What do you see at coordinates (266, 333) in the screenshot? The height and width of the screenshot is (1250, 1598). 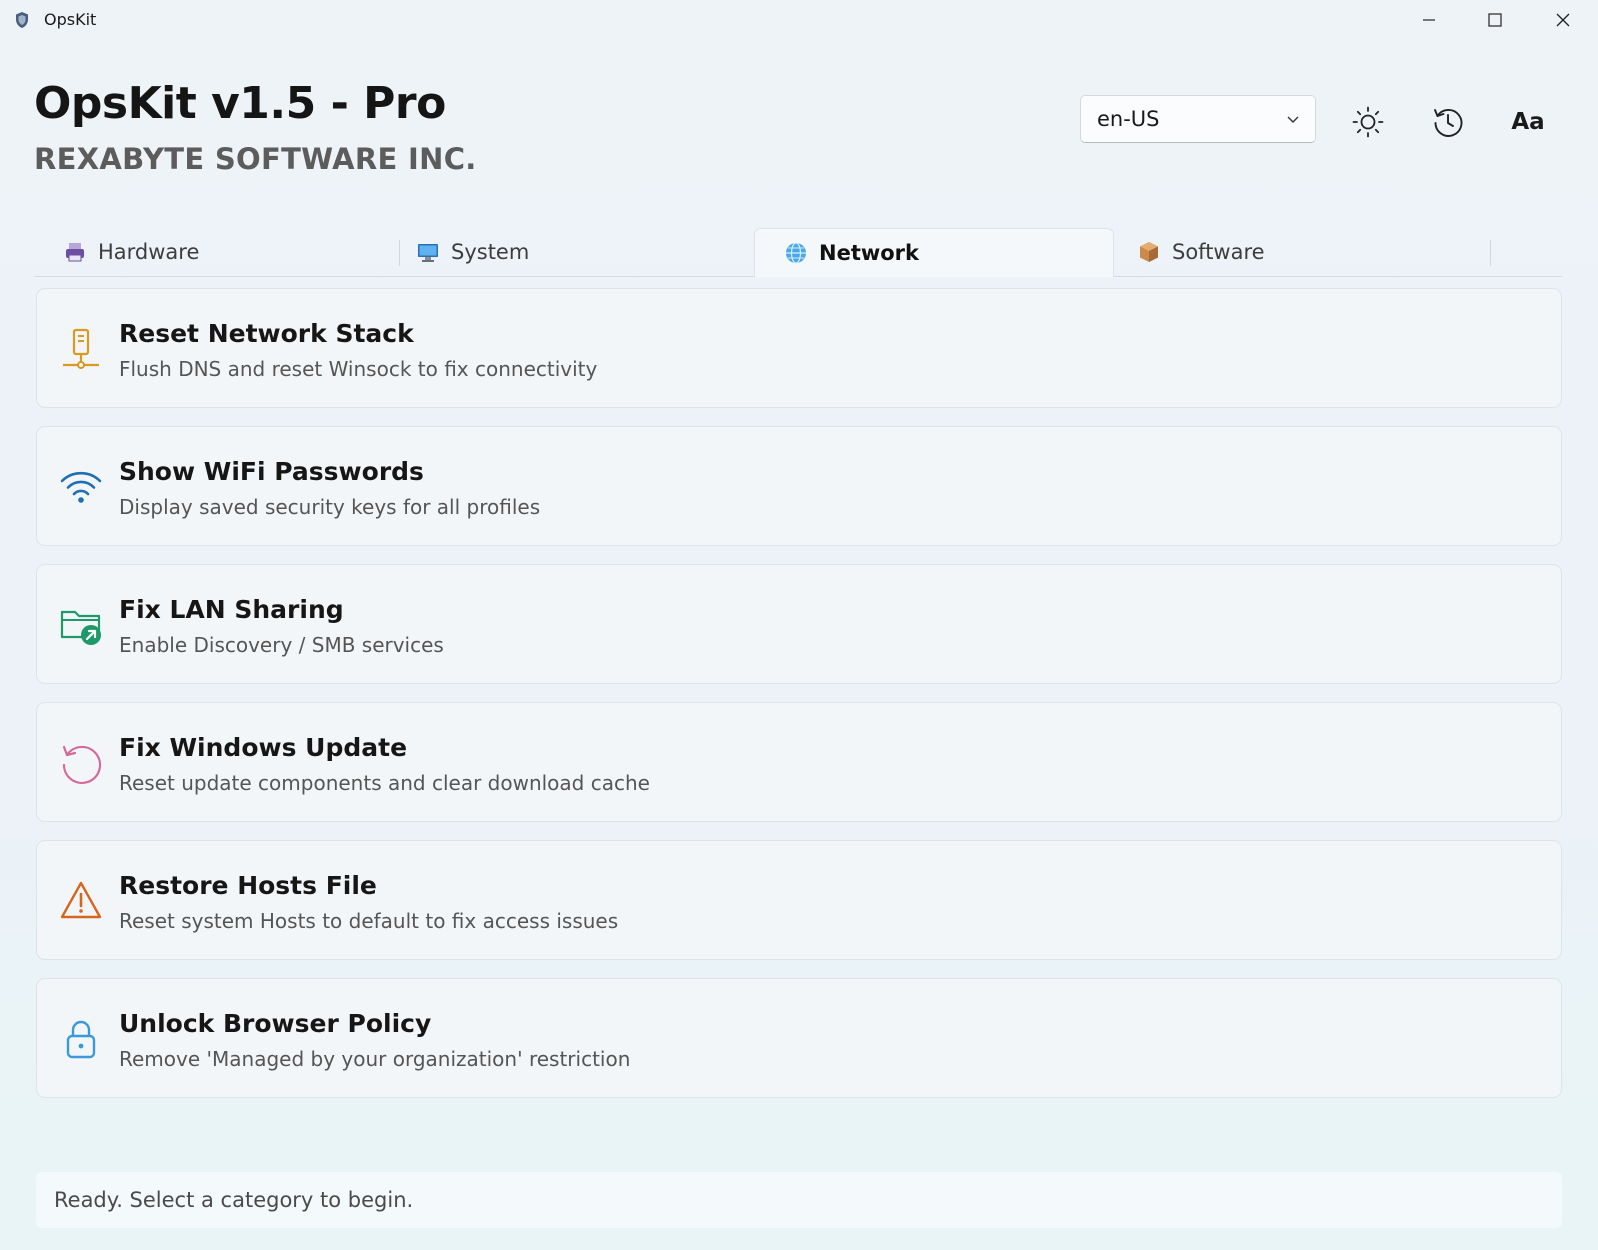 I see `card-title: Reset Network Stack` at bounding box center [266, 333].